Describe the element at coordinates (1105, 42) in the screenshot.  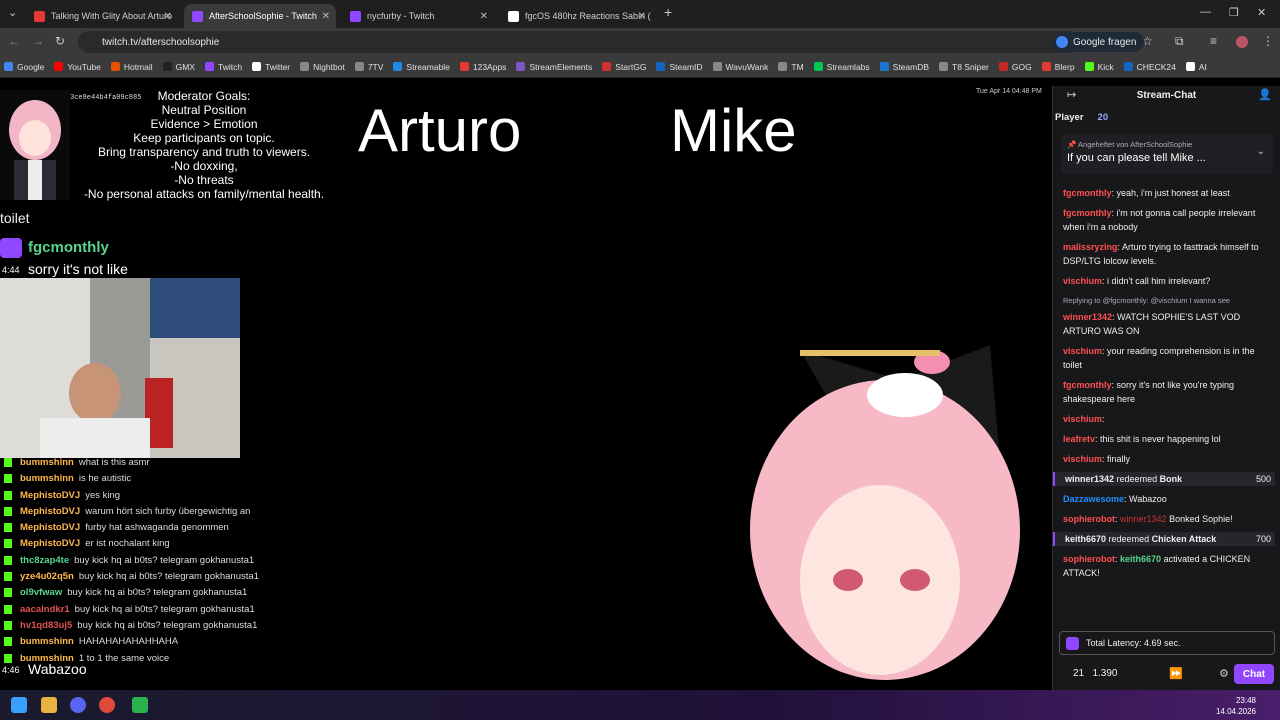
I see `google-ask-label: Google fragen` at that location.